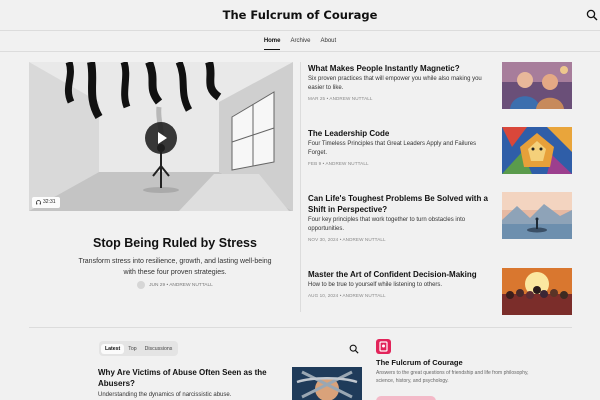 The image size is (600, 400). I want to click on post-title: What Makes People Instantly Magnetic?, so click(402, 68).